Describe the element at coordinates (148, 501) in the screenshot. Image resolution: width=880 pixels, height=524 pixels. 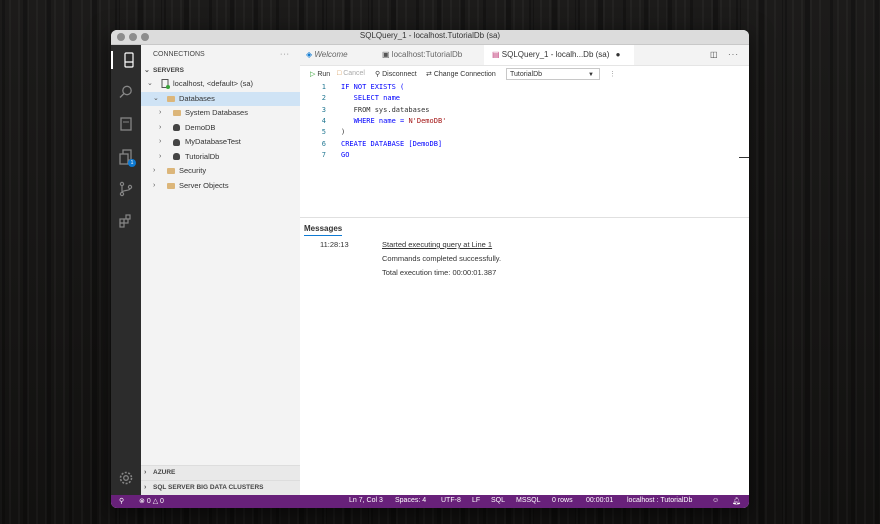
I see `error-count: 0` at that location.